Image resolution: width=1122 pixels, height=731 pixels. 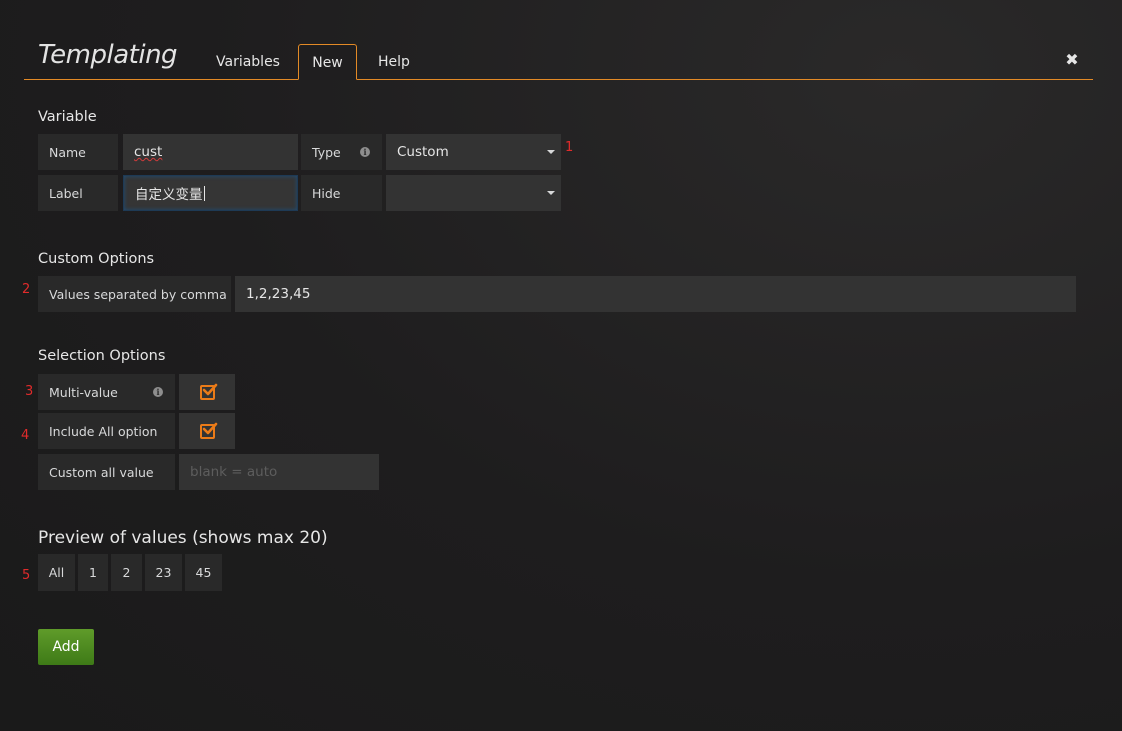 What do you see at coordinates (163, 572) in the screenshot?
I see `preview-value-chip: 23` at bounding box center [163, 572].